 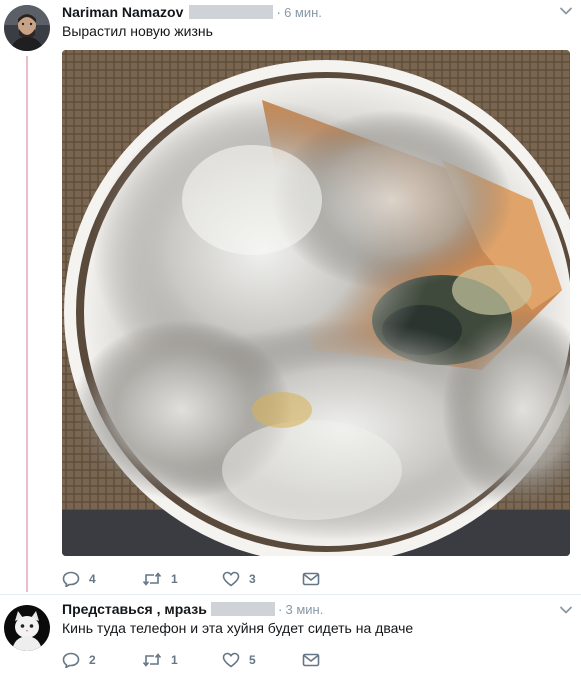 I want to click on reply-count: 2, so click(x=92, y=660).